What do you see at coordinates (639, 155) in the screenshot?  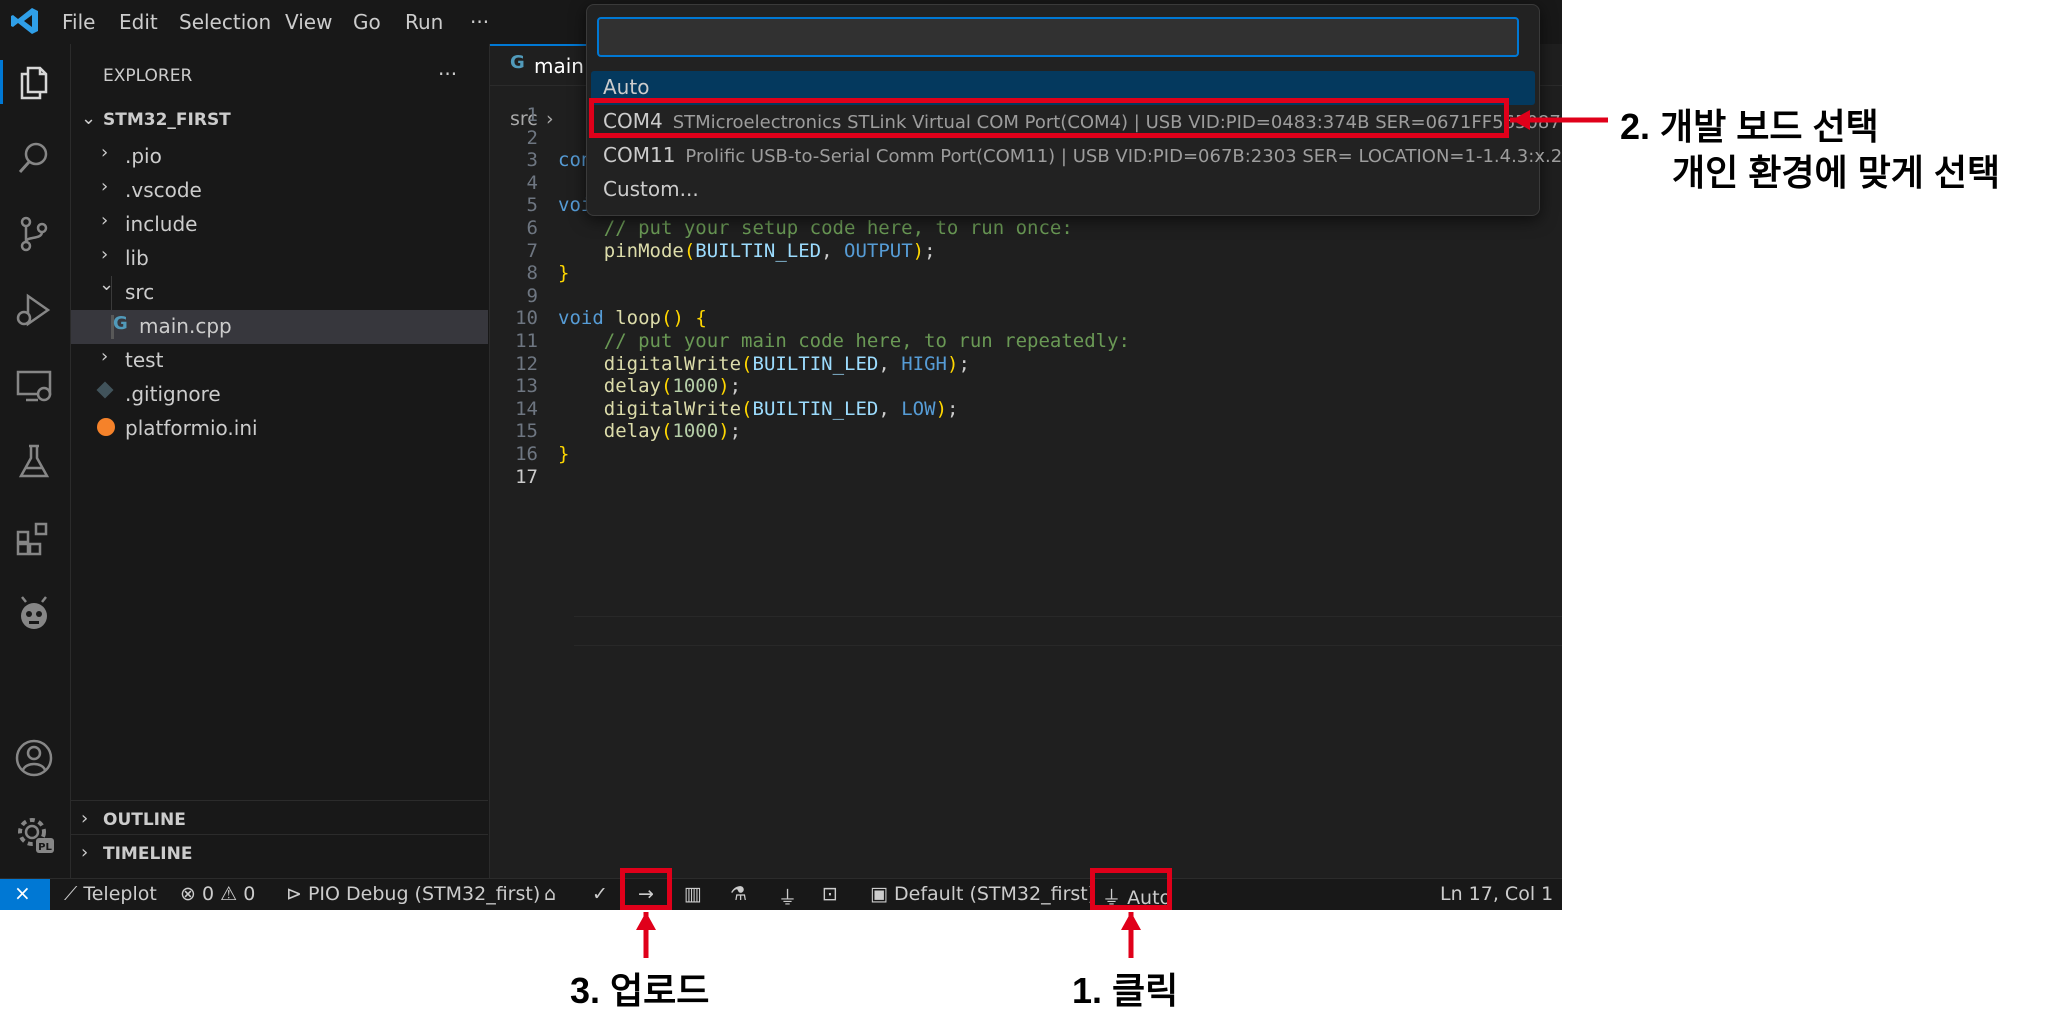 I see `port-name: COM11` at bounding box center [639, 155].